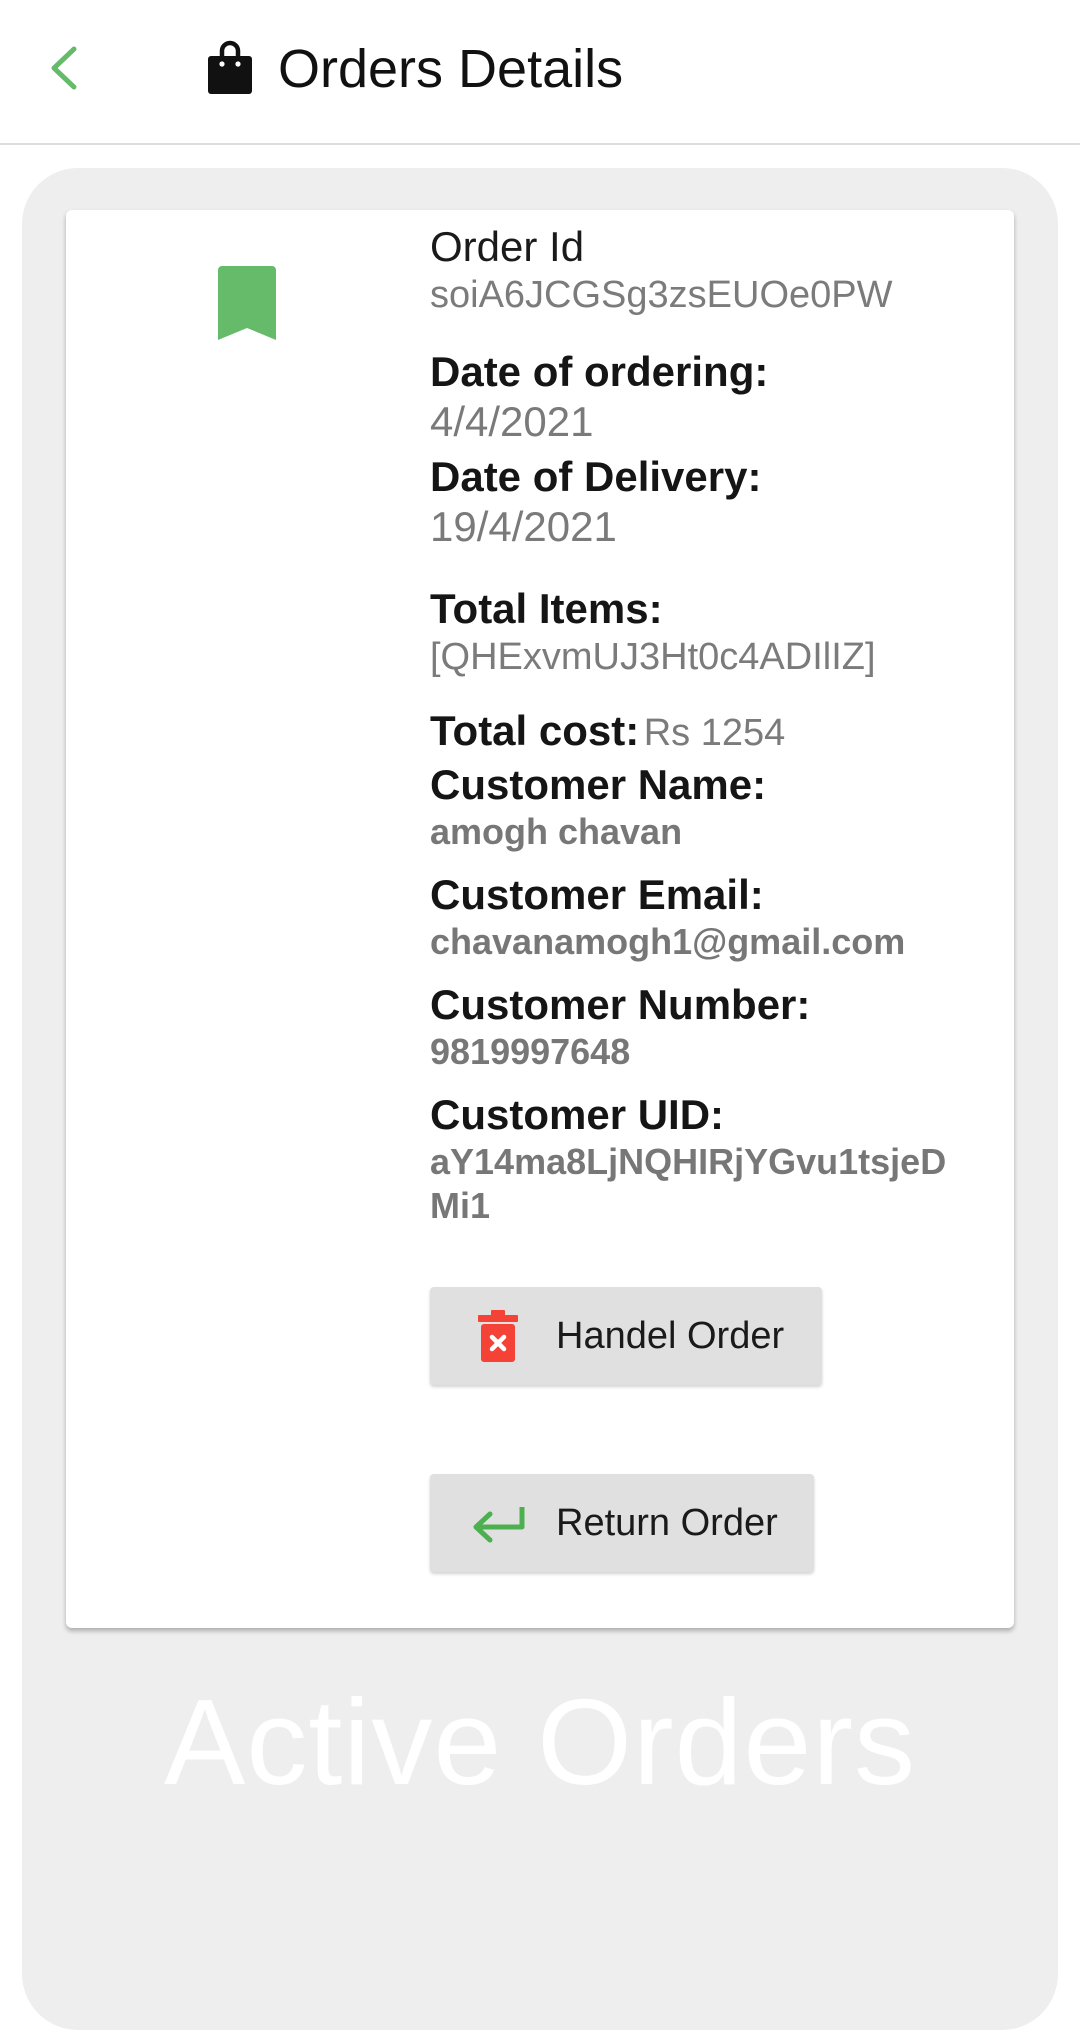 The image size is (1080, 2040). I want to click on customer-email-block: Customer Email: chavanamogh1@gmail.com, so click(710, 917).